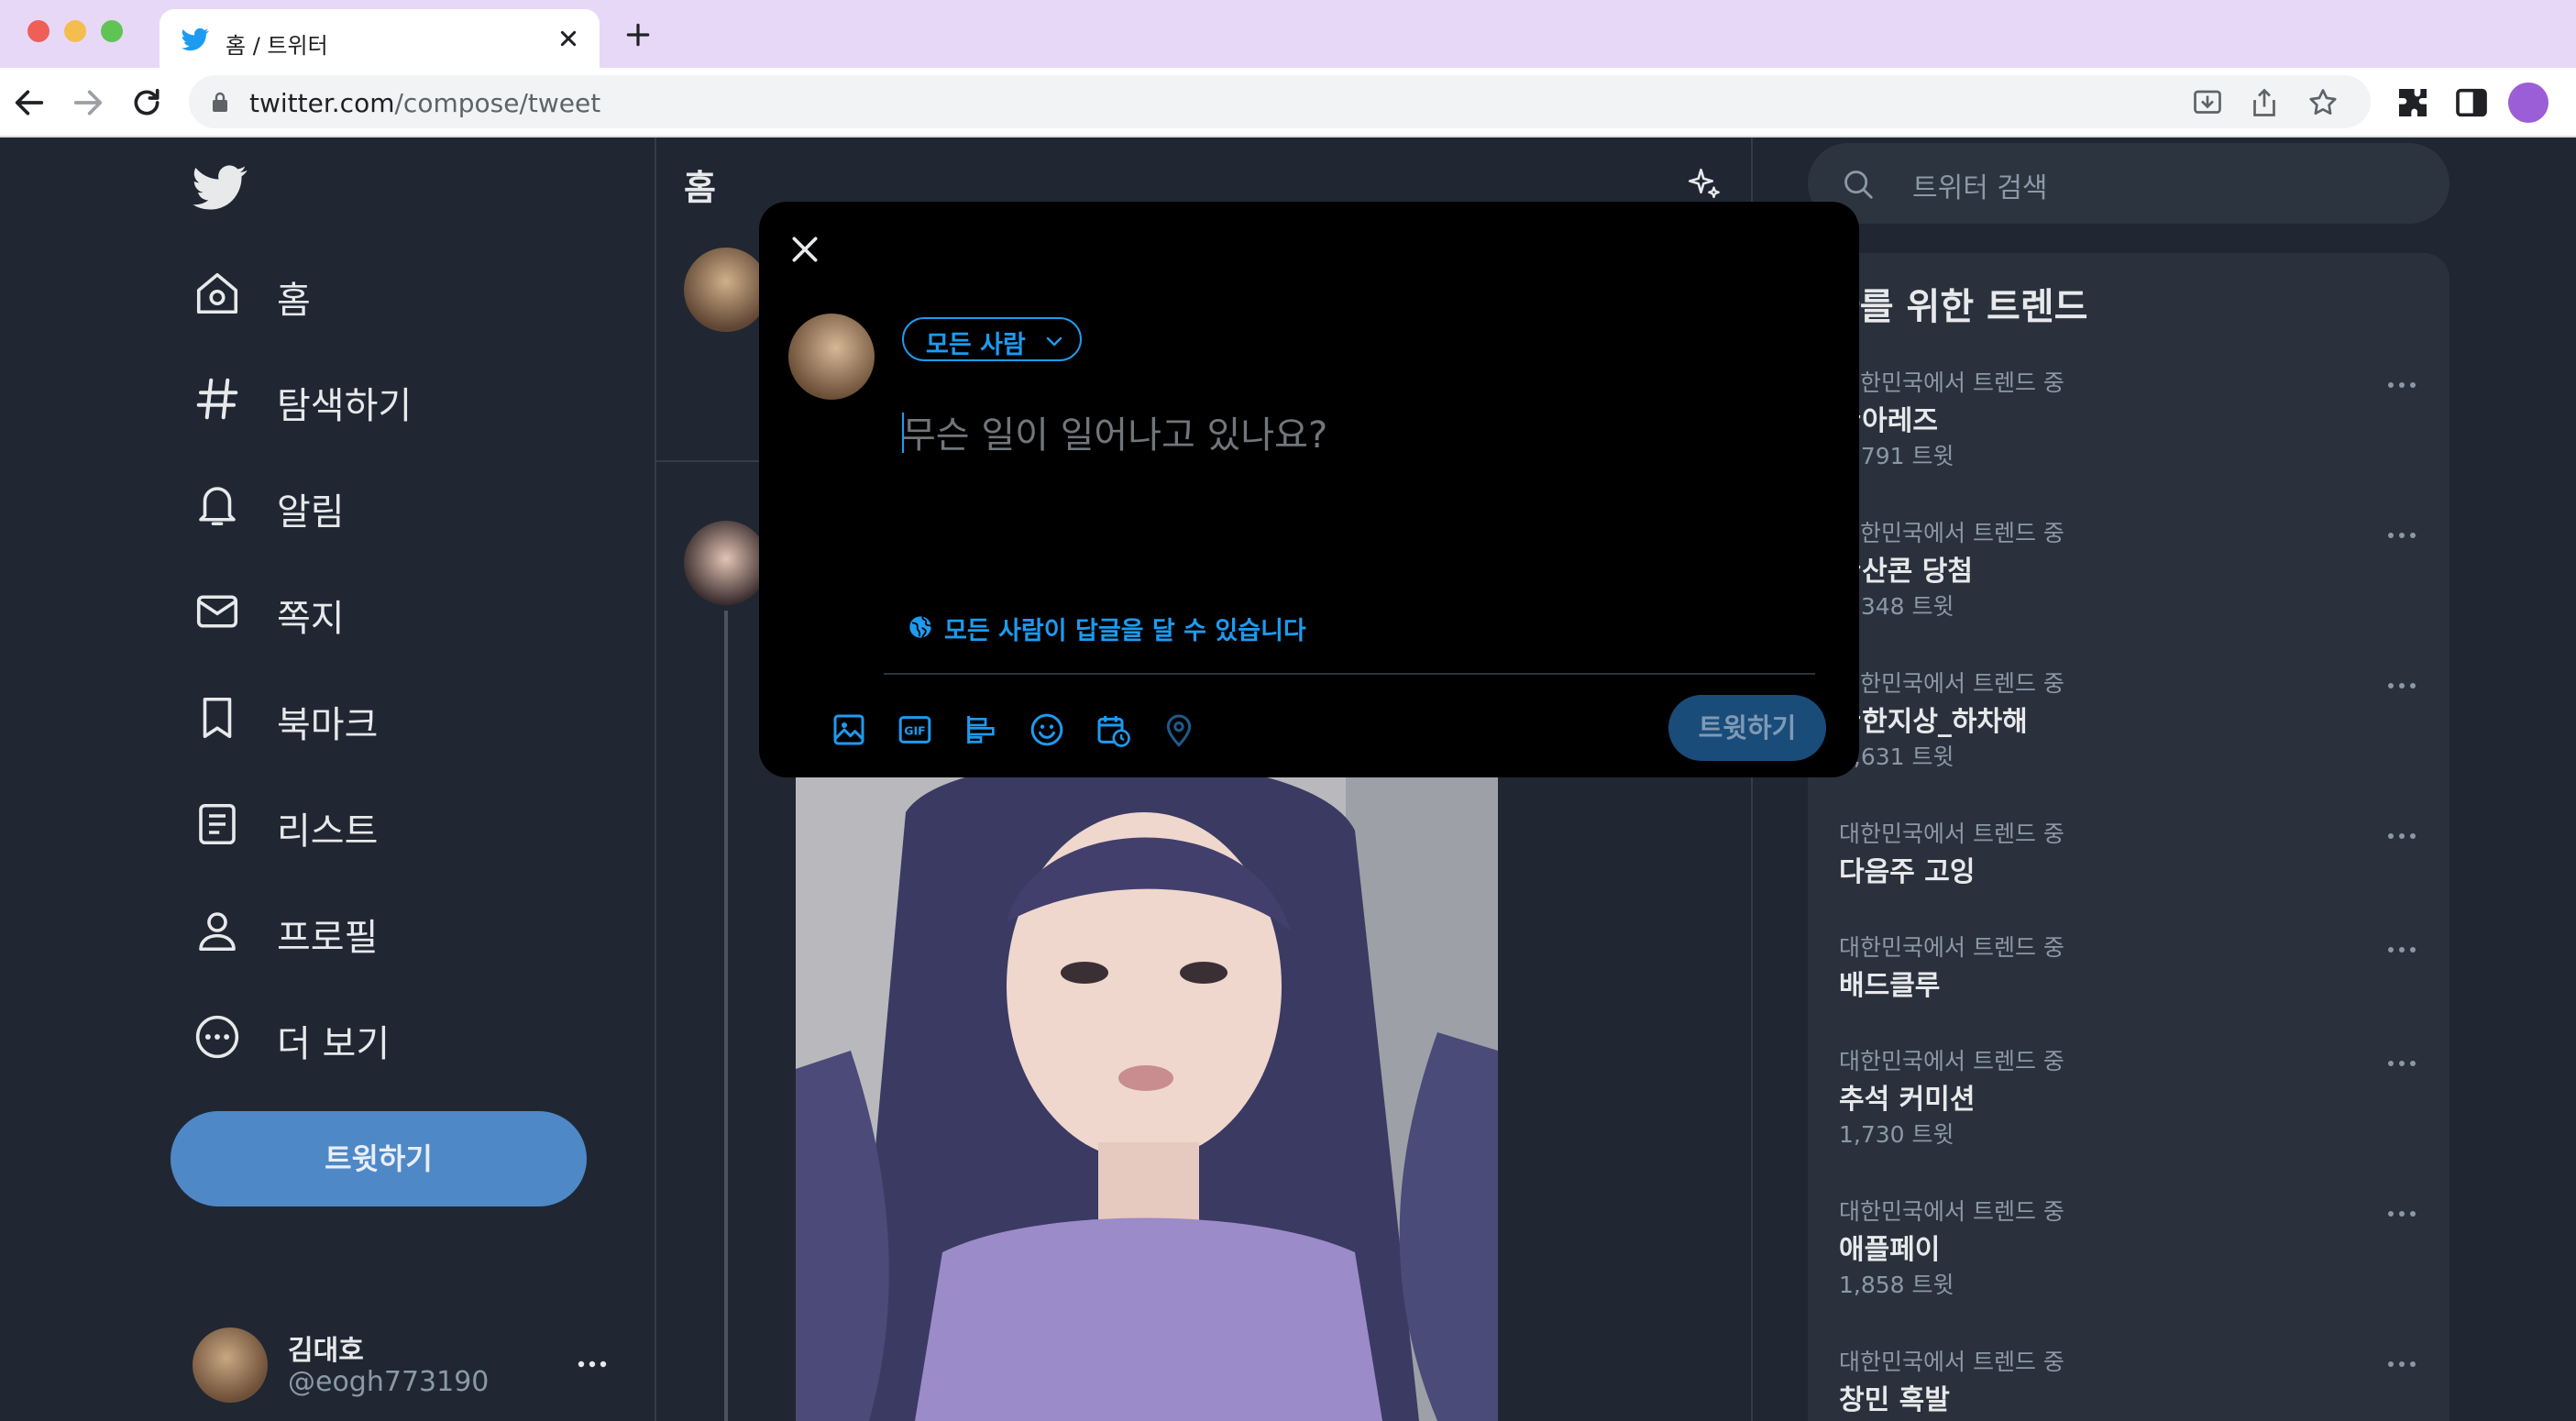 The height and width of the screenshot is (1421, 2576). What do you see at coordinates (311, 619) in the screenshot?
I see `sidebar-item-label: 쪽지` at bounding box center [311, 619].